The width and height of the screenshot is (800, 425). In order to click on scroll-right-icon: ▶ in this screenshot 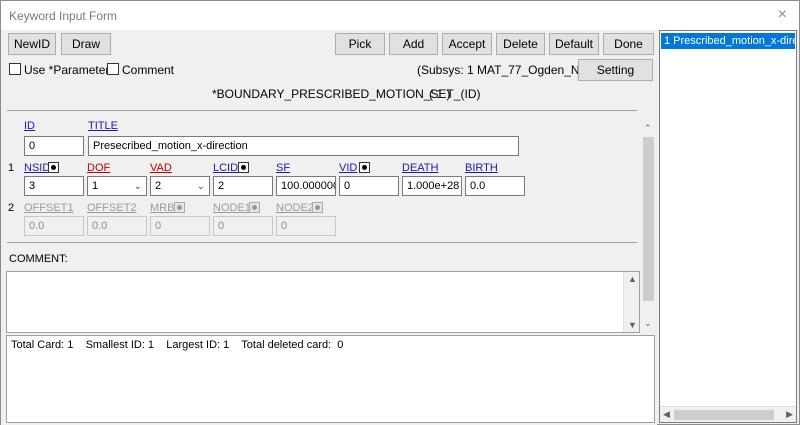, I will do `click(789, 414)`.